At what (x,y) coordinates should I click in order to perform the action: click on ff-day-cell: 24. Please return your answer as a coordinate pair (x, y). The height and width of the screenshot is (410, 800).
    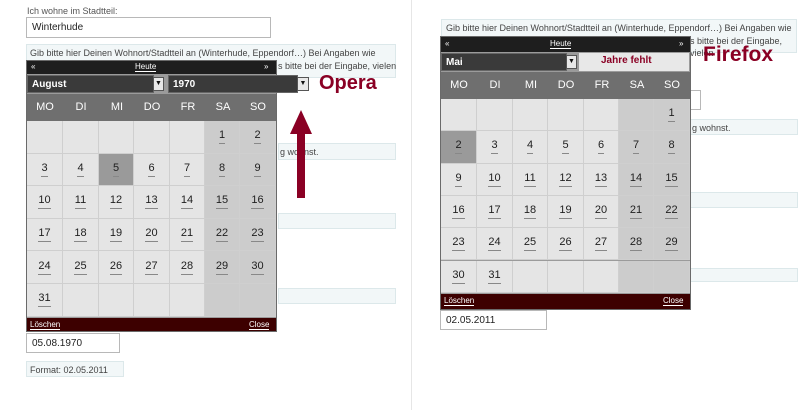
    Looking at the image, I should click on (495, 244).